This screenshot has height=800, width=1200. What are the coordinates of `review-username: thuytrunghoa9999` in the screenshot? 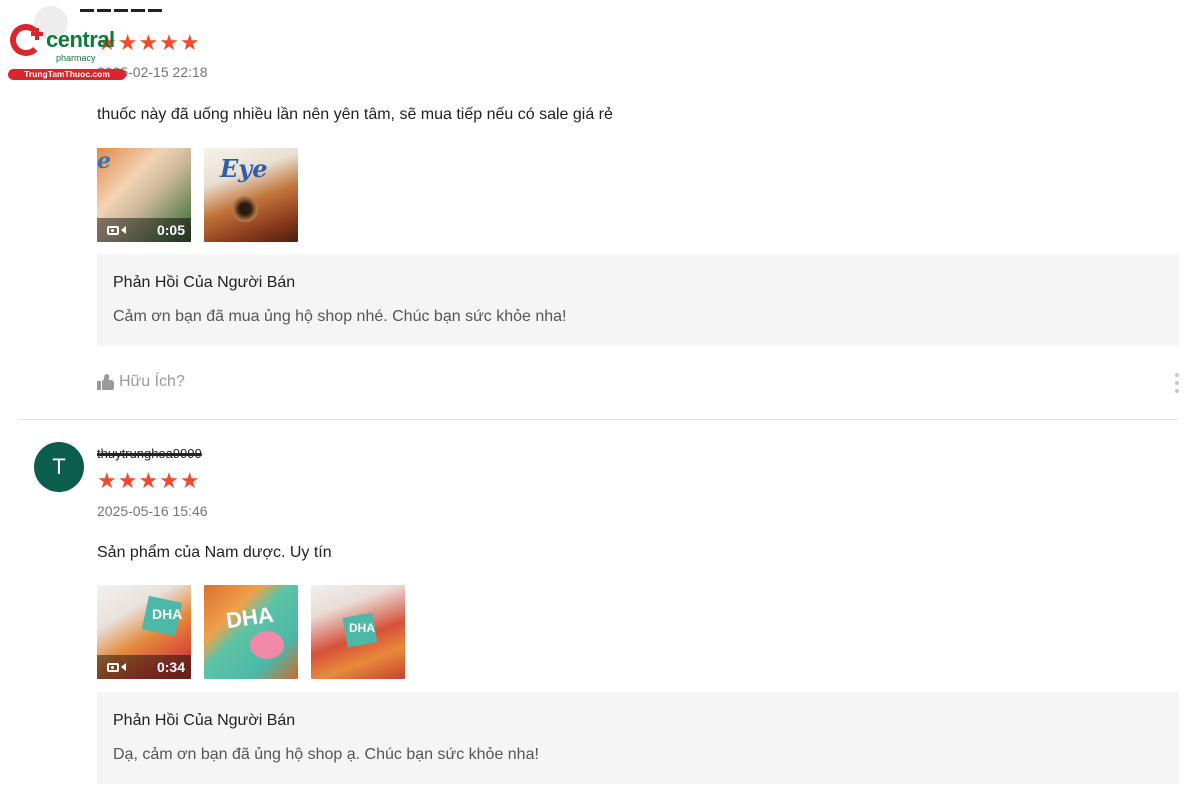 It's located at (149, 453).